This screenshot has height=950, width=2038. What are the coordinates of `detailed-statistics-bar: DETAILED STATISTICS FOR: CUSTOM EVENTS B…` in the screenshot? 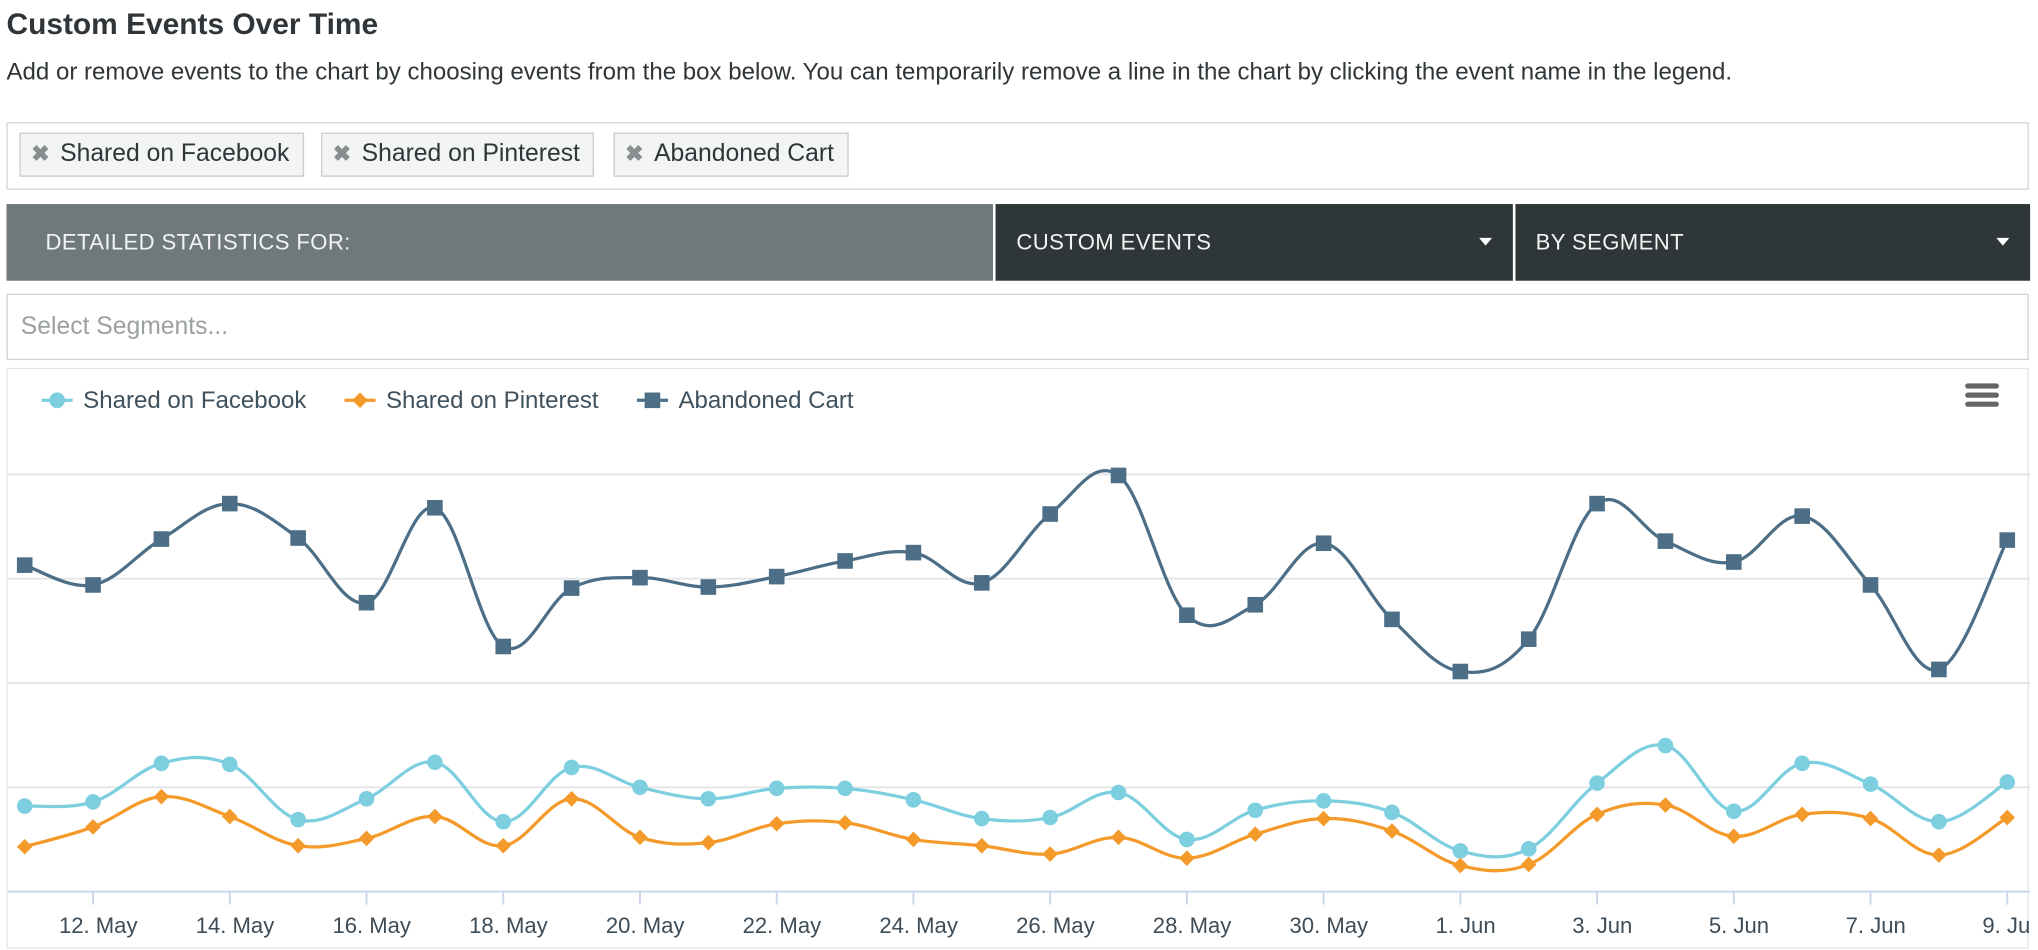 It's located at (1018, 242).